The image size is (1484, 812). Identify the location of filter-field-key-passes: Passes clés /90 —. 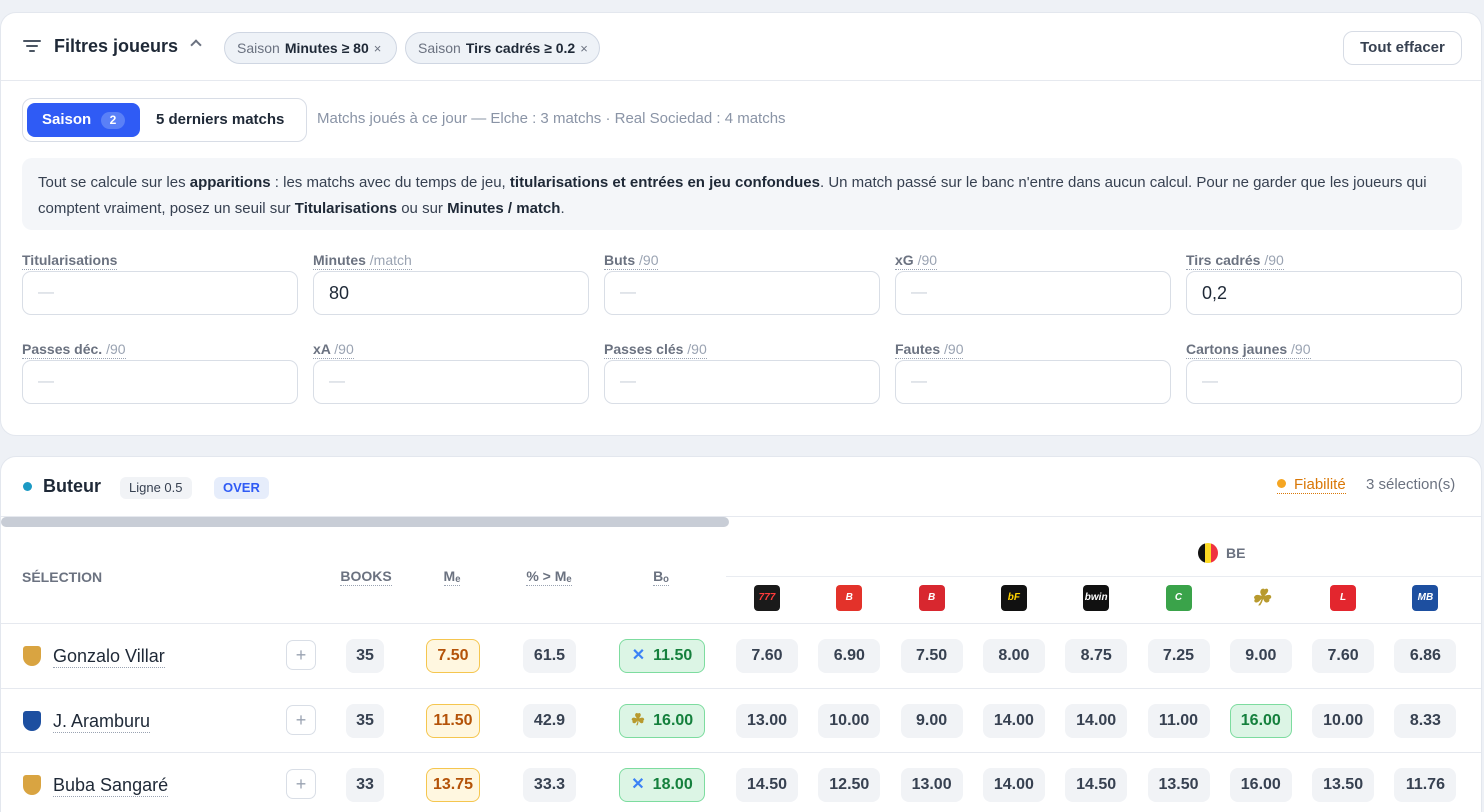
(742, 372).